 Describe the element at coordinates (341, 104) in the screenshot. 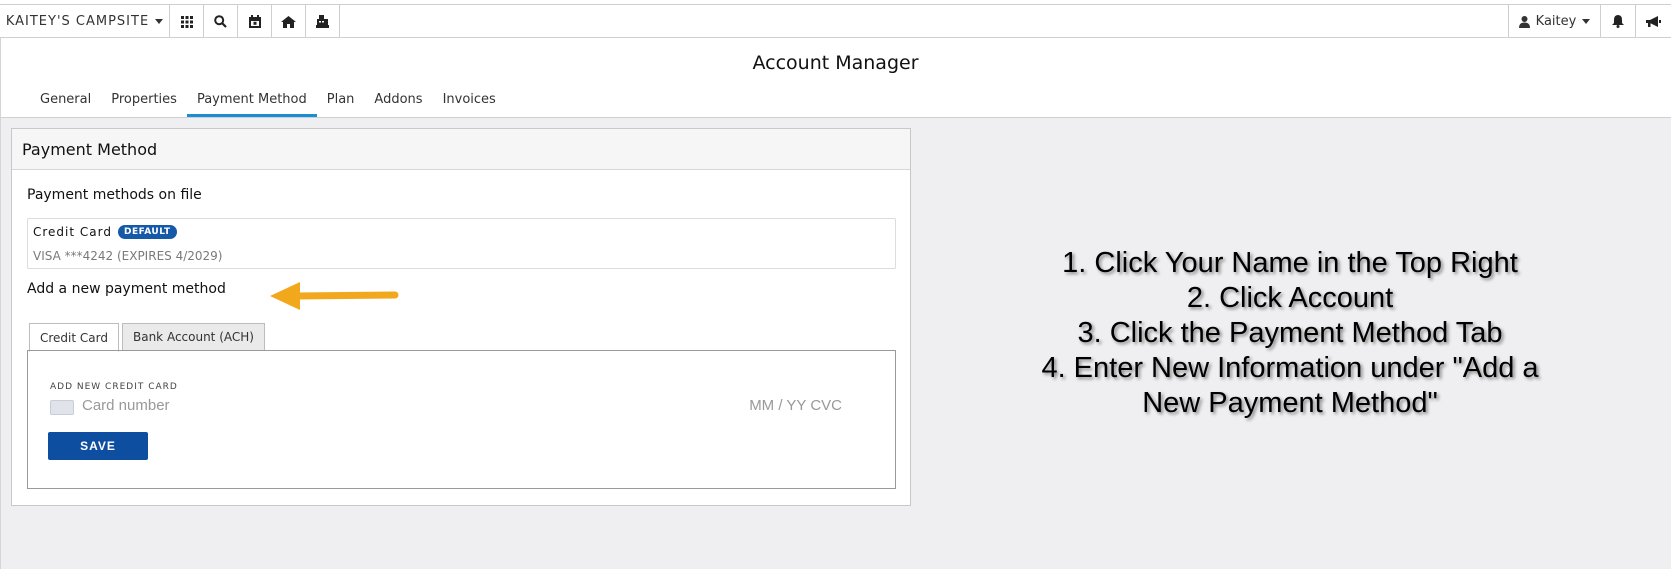

I see `tab-plan: Plan` at that location.